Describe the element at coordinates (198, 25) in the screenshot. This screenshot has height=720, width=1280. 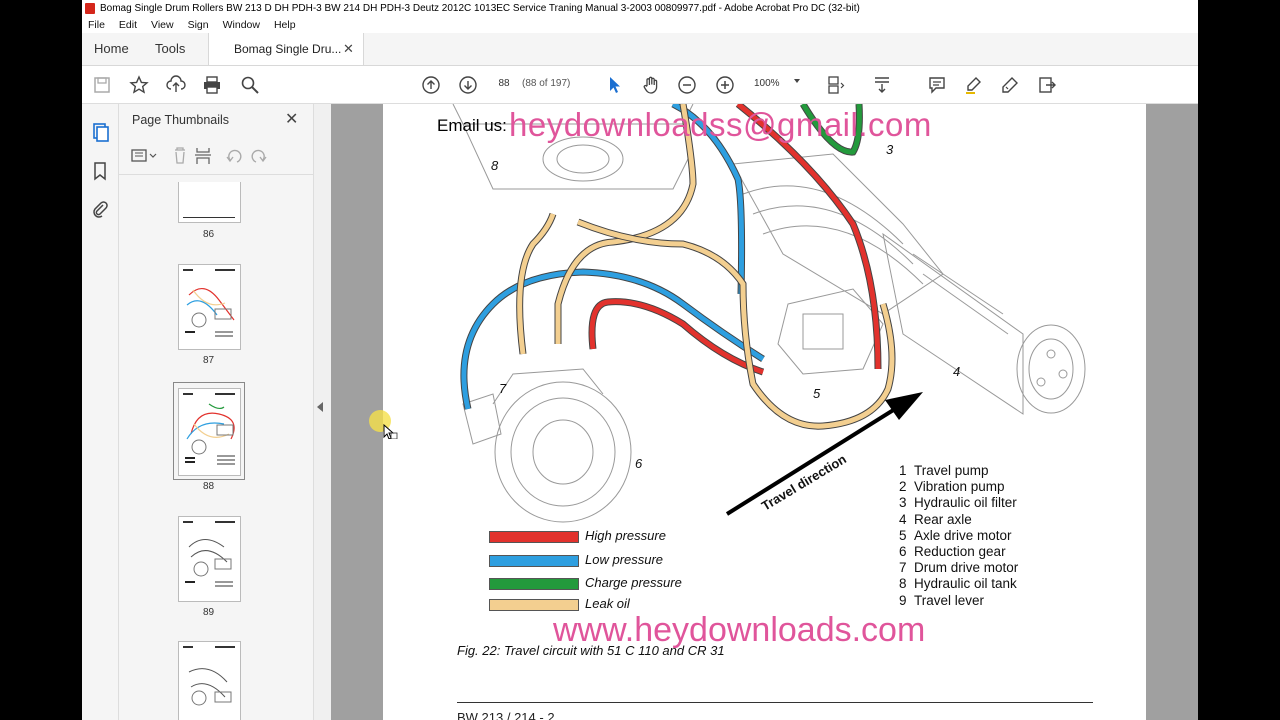
I see `menu-sign: Sign` at that location.